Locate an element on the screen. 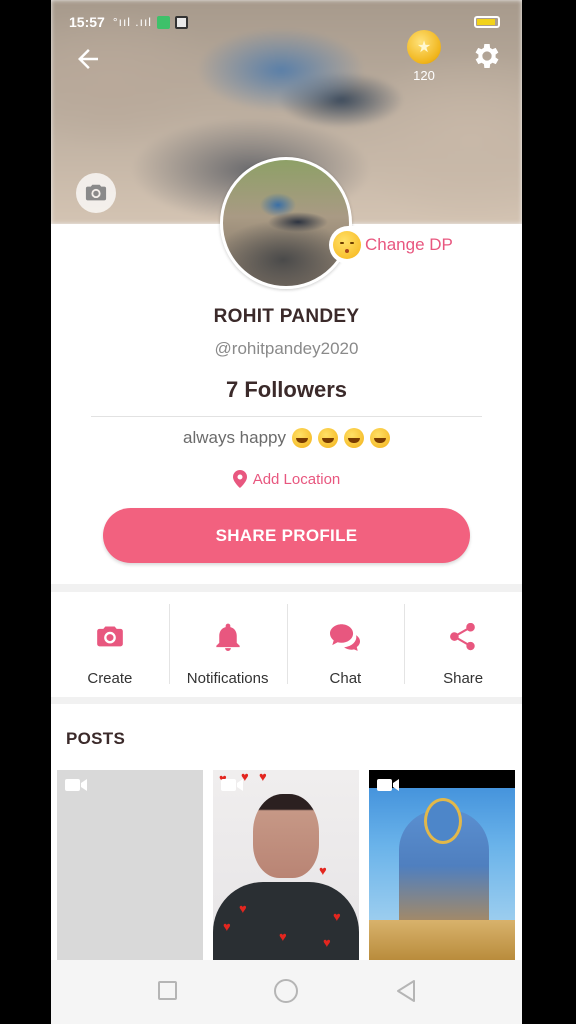 The height and width of the screenshot is (1024, 576). bell-icon is located at coordinates (228, 637).